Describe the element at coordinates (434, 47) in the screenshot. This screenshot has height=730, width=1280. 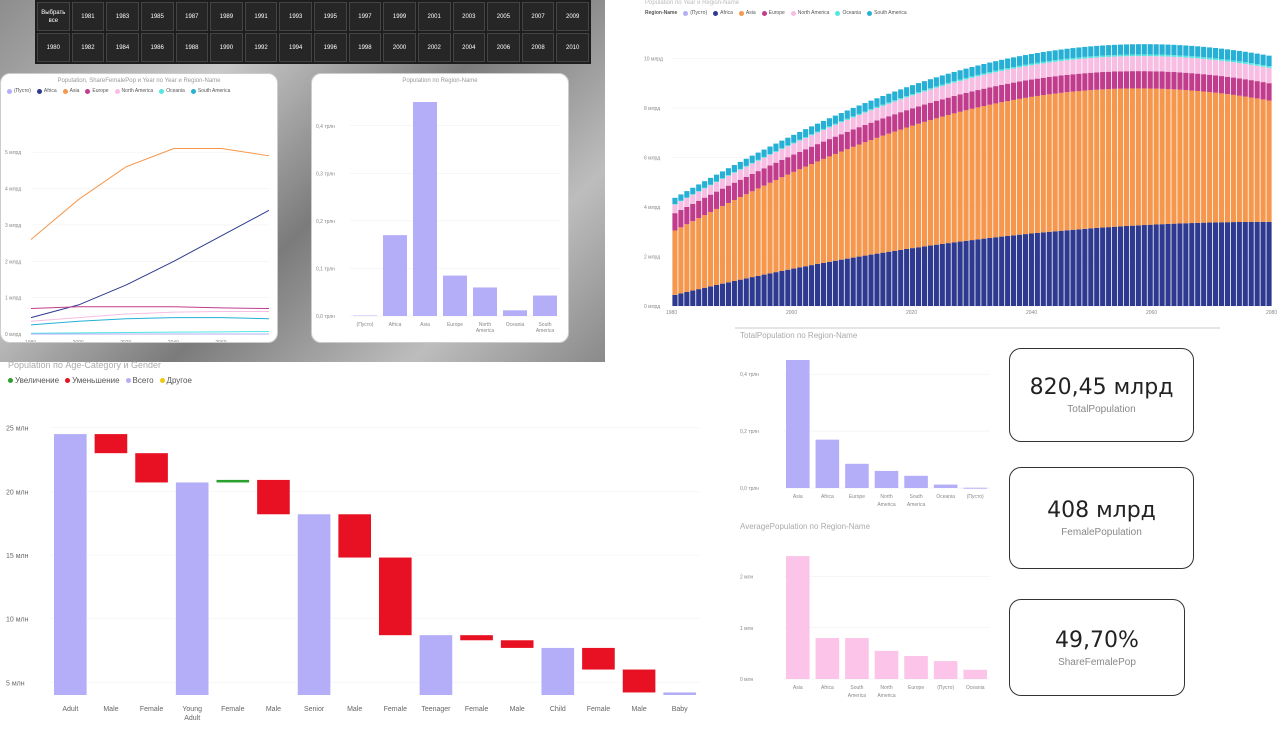
I see `year-option-2002: 2002` at that location.